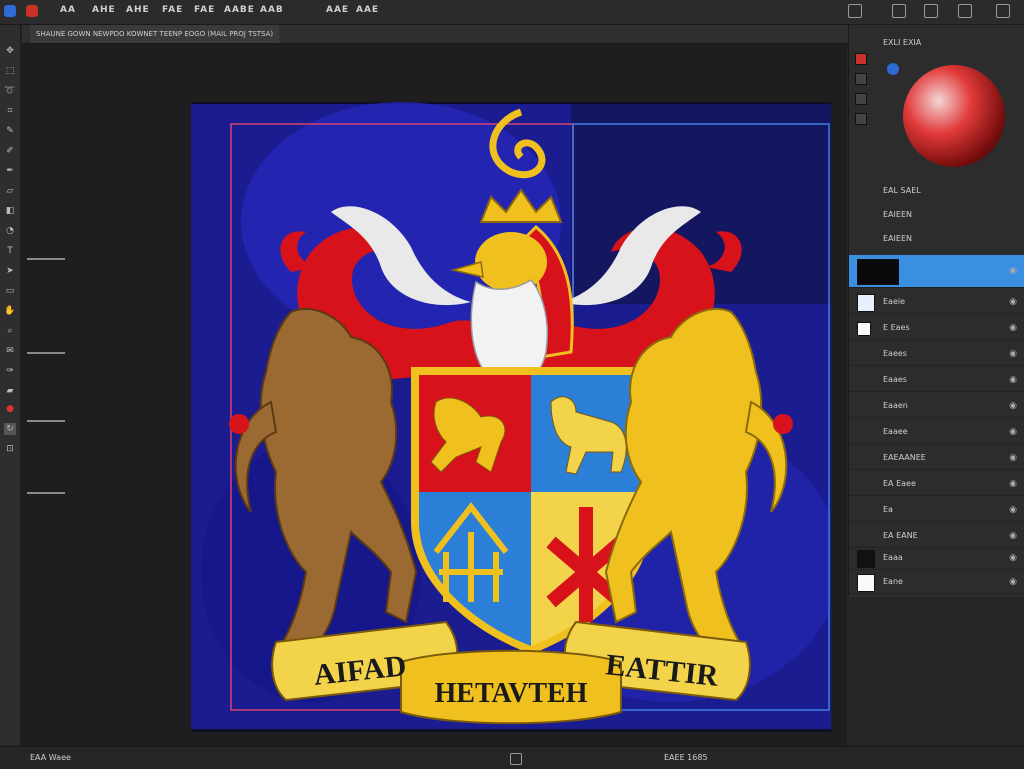 The width and height of the screenshot is (1024, 769). What do you see at coordinates (32, 11) in the screenshot?
I see `app-icon-secondary` at bounding box center [32, 11].